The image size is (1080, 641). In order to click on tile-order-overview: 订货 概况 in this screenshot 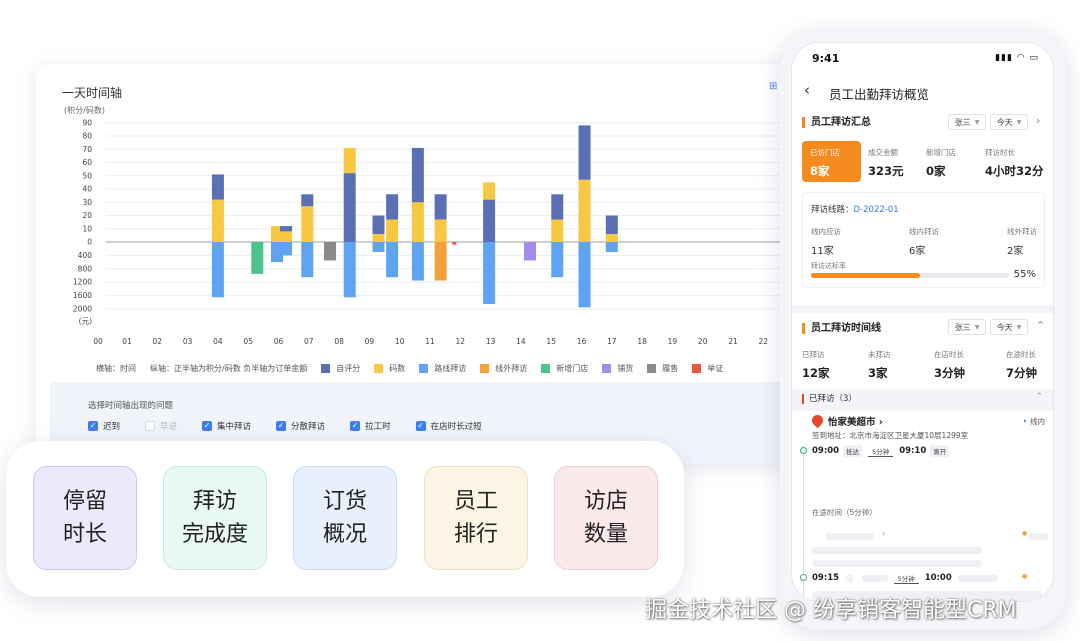, I will do `click(345, 518)`.